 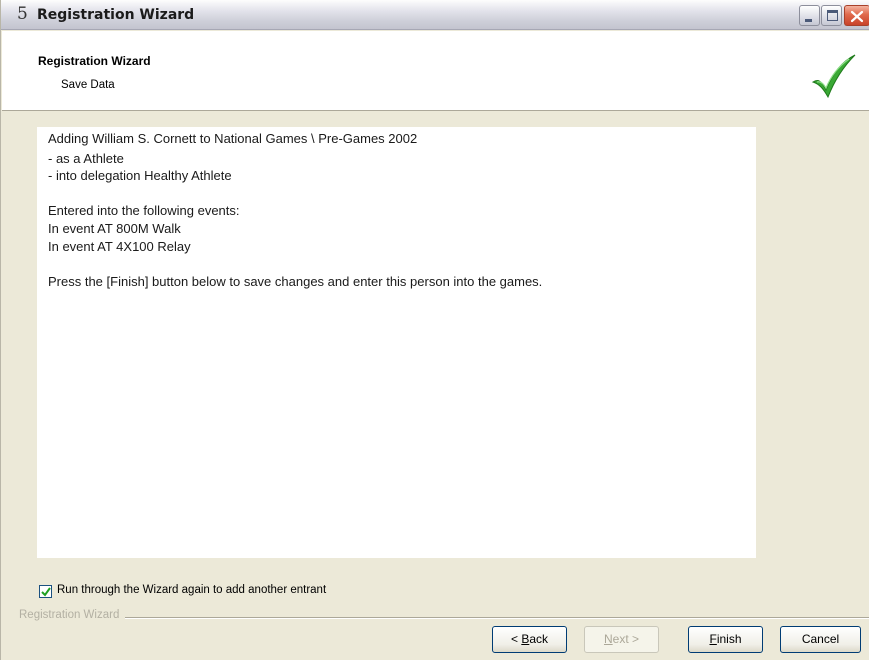 I want to click on back-button-rest: ack, so click(x=539, y=639).